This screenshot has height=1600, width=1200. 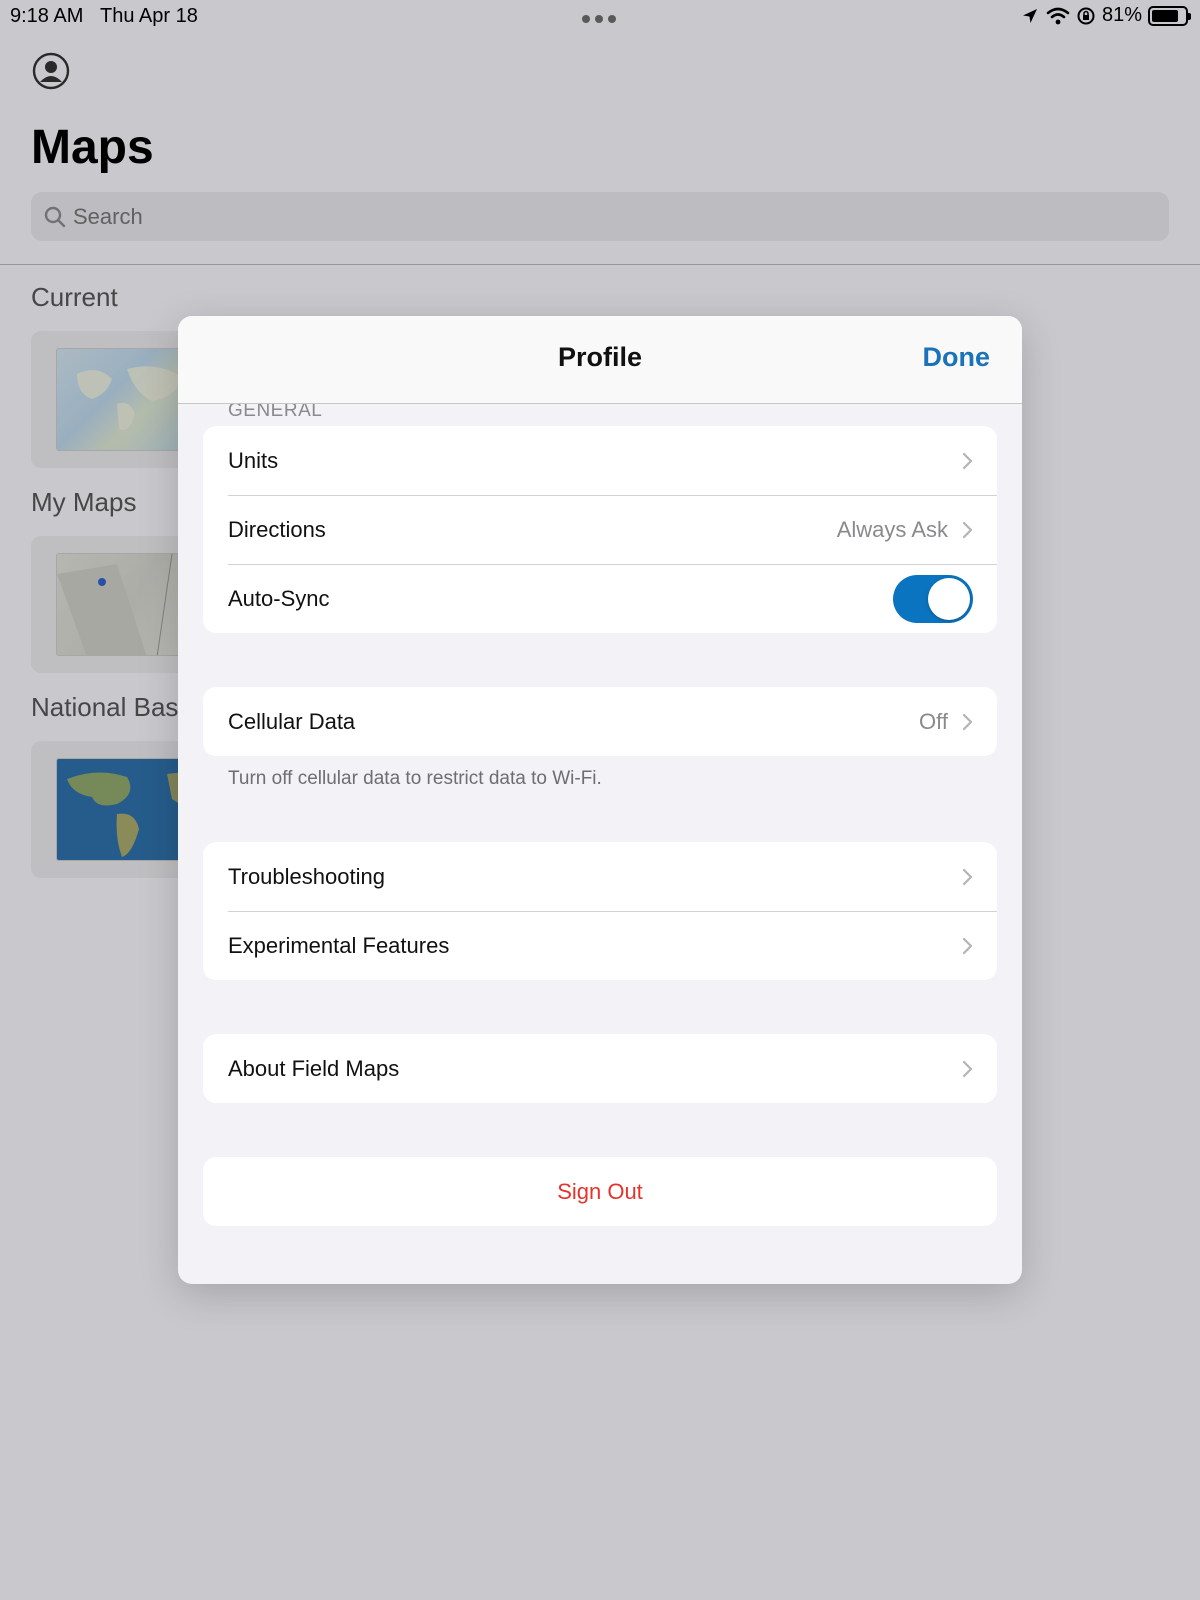 I want to click on directions-label: Directions, so click(x=277, y=529).